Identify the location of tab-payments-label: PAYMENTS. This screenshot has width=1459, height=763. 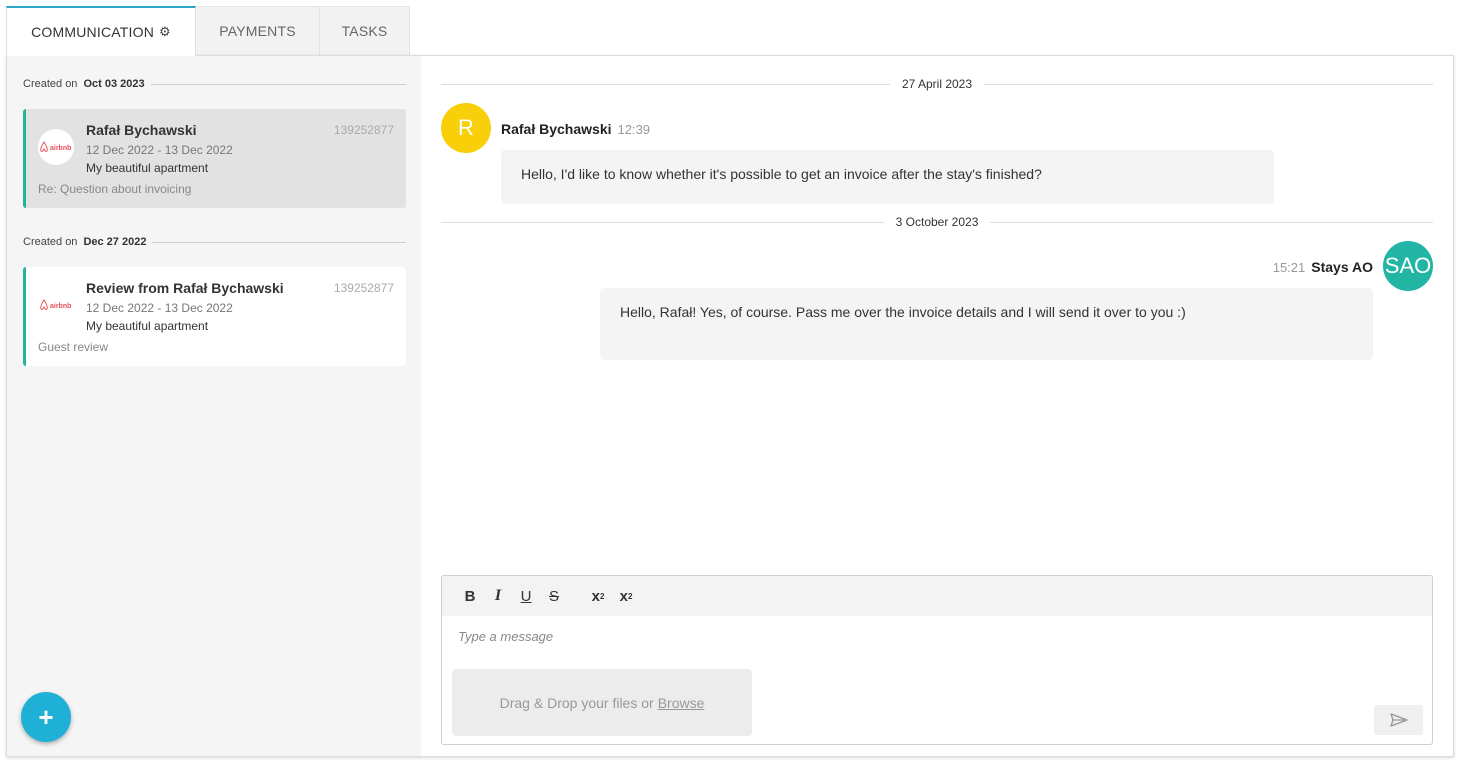
(257, 31).